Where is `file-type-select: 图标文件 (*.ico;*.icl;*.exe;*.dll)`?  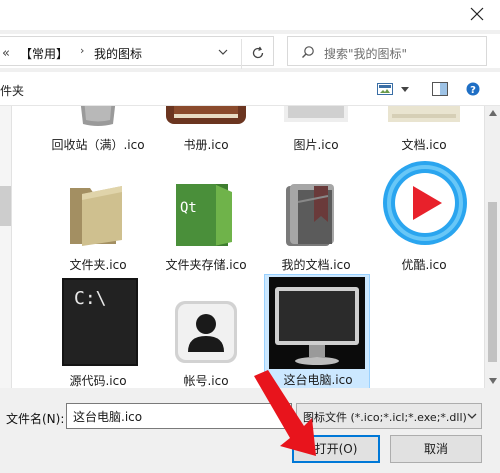 file-type-select: 图标文件 (*.ico;*.icl;*.exe;*.dll) is located at coordinates (389, 416).